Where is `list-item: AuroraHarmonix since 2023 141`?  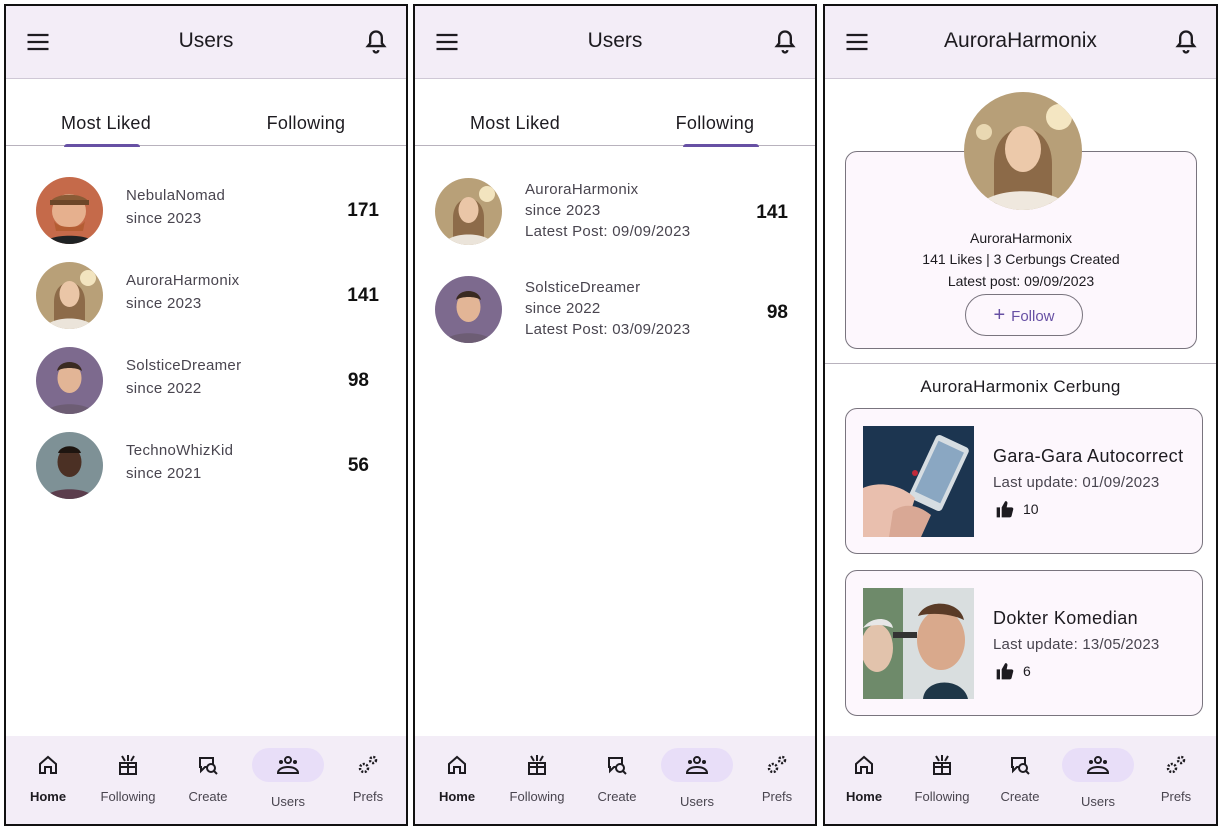 list-item: AuroraHarmonix since 2023 141 is located at coordinates (206, 299).